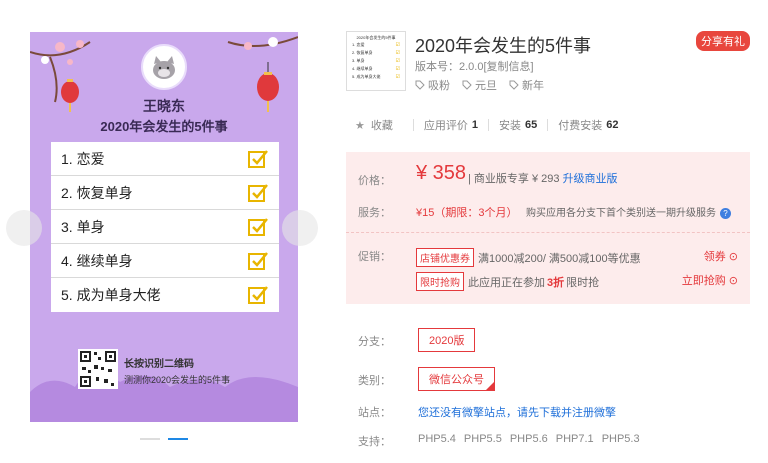  Describe the element at coordinates (514, 179) in the screenshot. I see `business-price-text: | 商业版专享 ¥ 293` at that location.